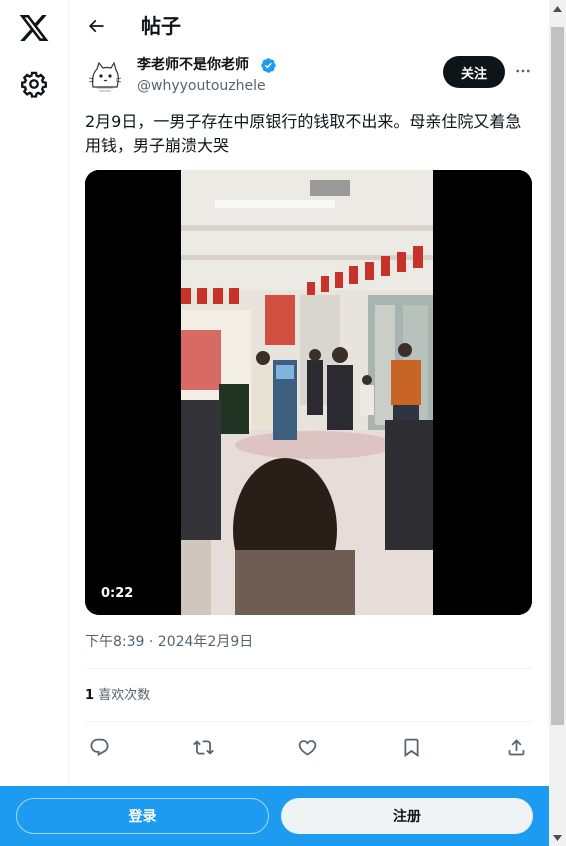 Image resolution: width=566 pixels, height=846 pixels. Describe the element at coordinates (161, 26) in the screenshot. I see `page-title: 帖子` at that location.